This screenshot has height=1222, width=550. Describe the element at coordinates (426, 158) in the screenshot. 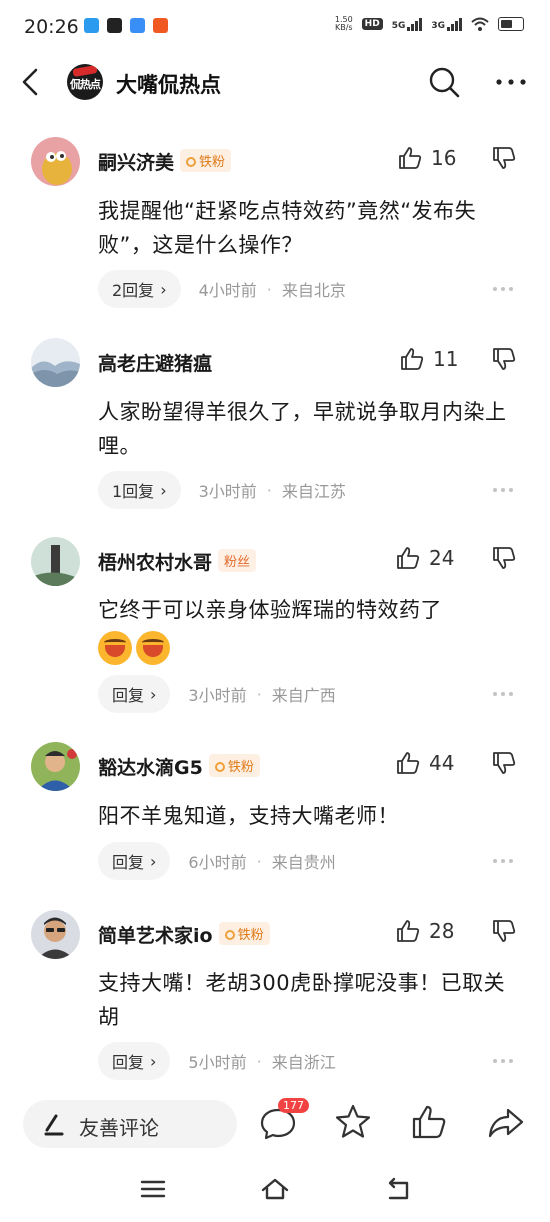

I see `like-button: 16` at that location.